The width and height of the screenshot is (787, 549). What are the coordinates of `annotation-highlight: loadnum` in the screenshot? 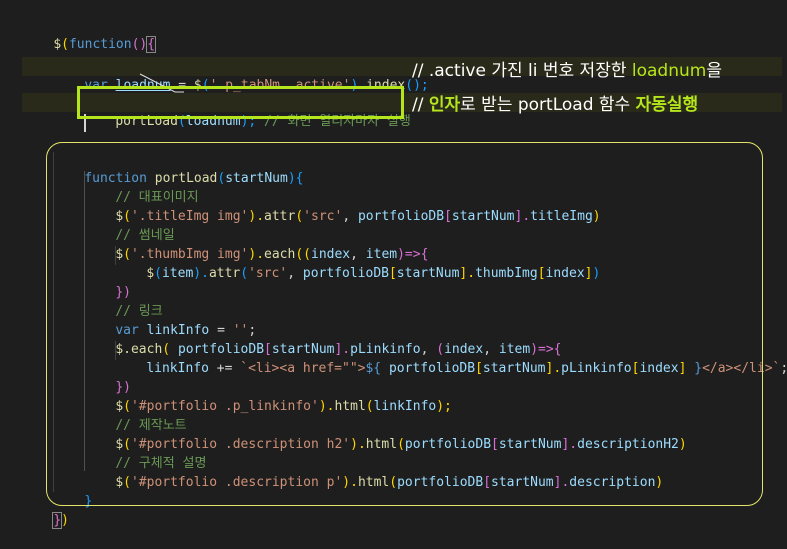 It's located at (669, 71).